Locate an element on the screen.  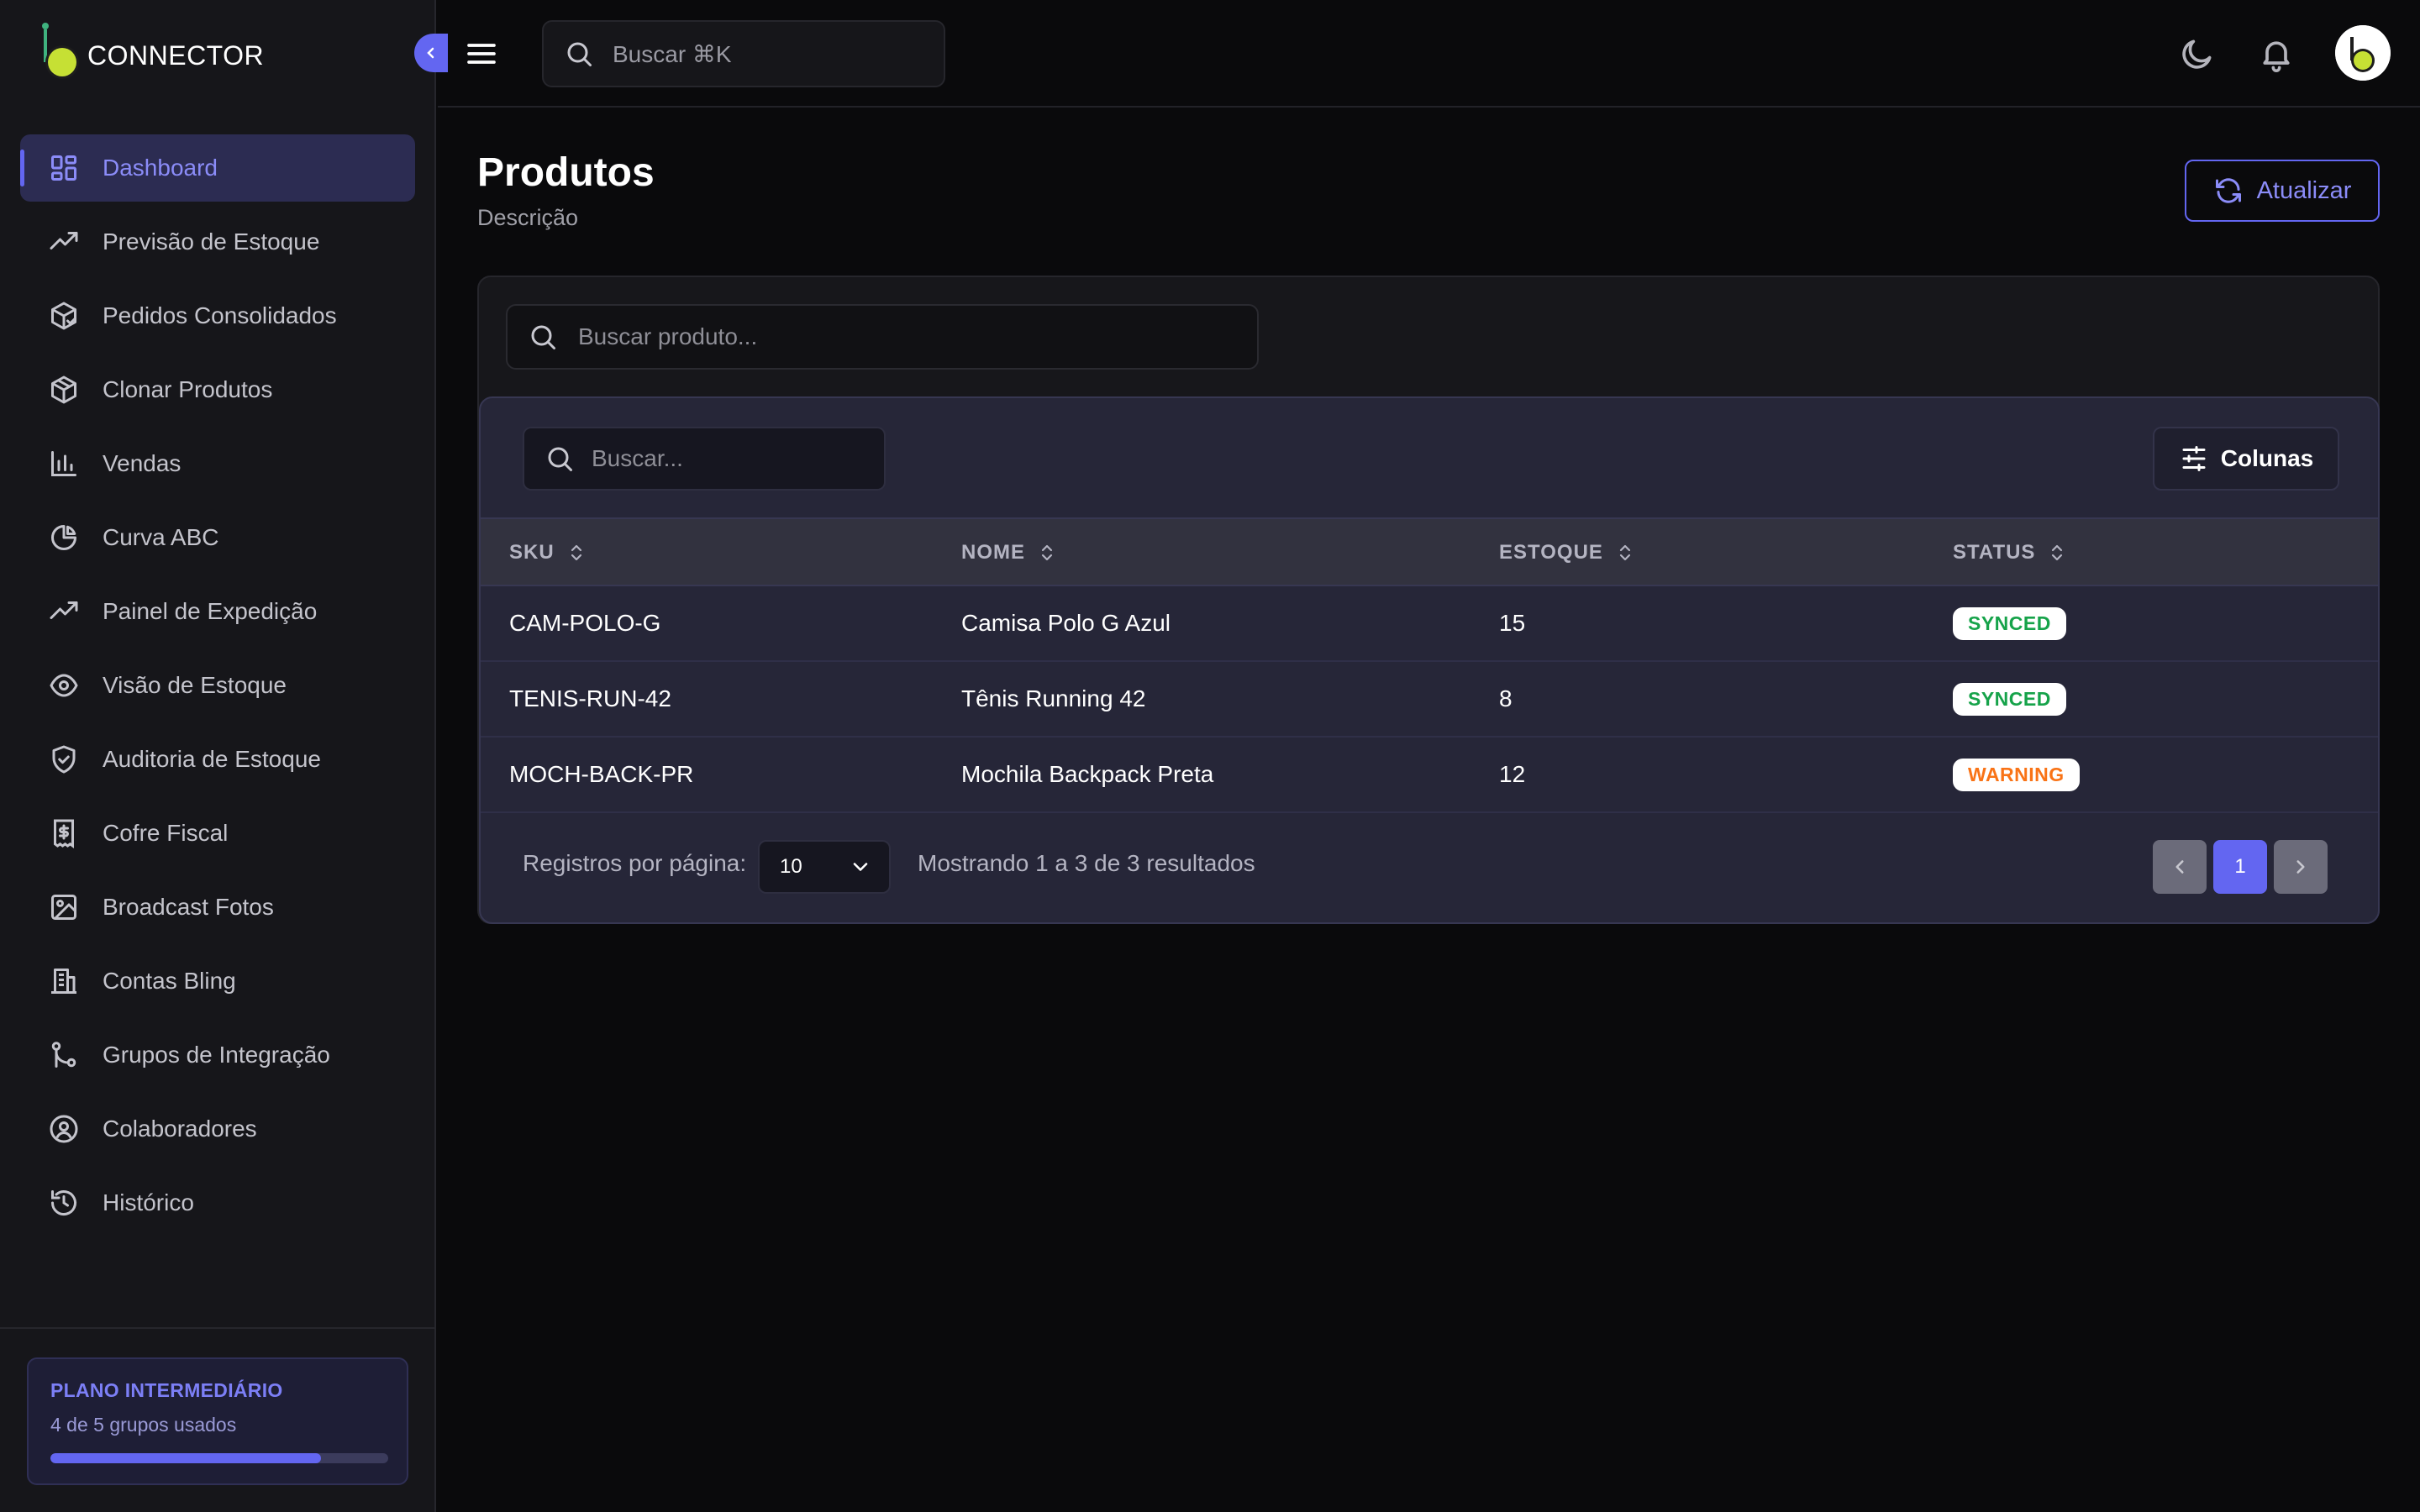
app-logo: CONNECTOR is located at coordinates (150, 51).